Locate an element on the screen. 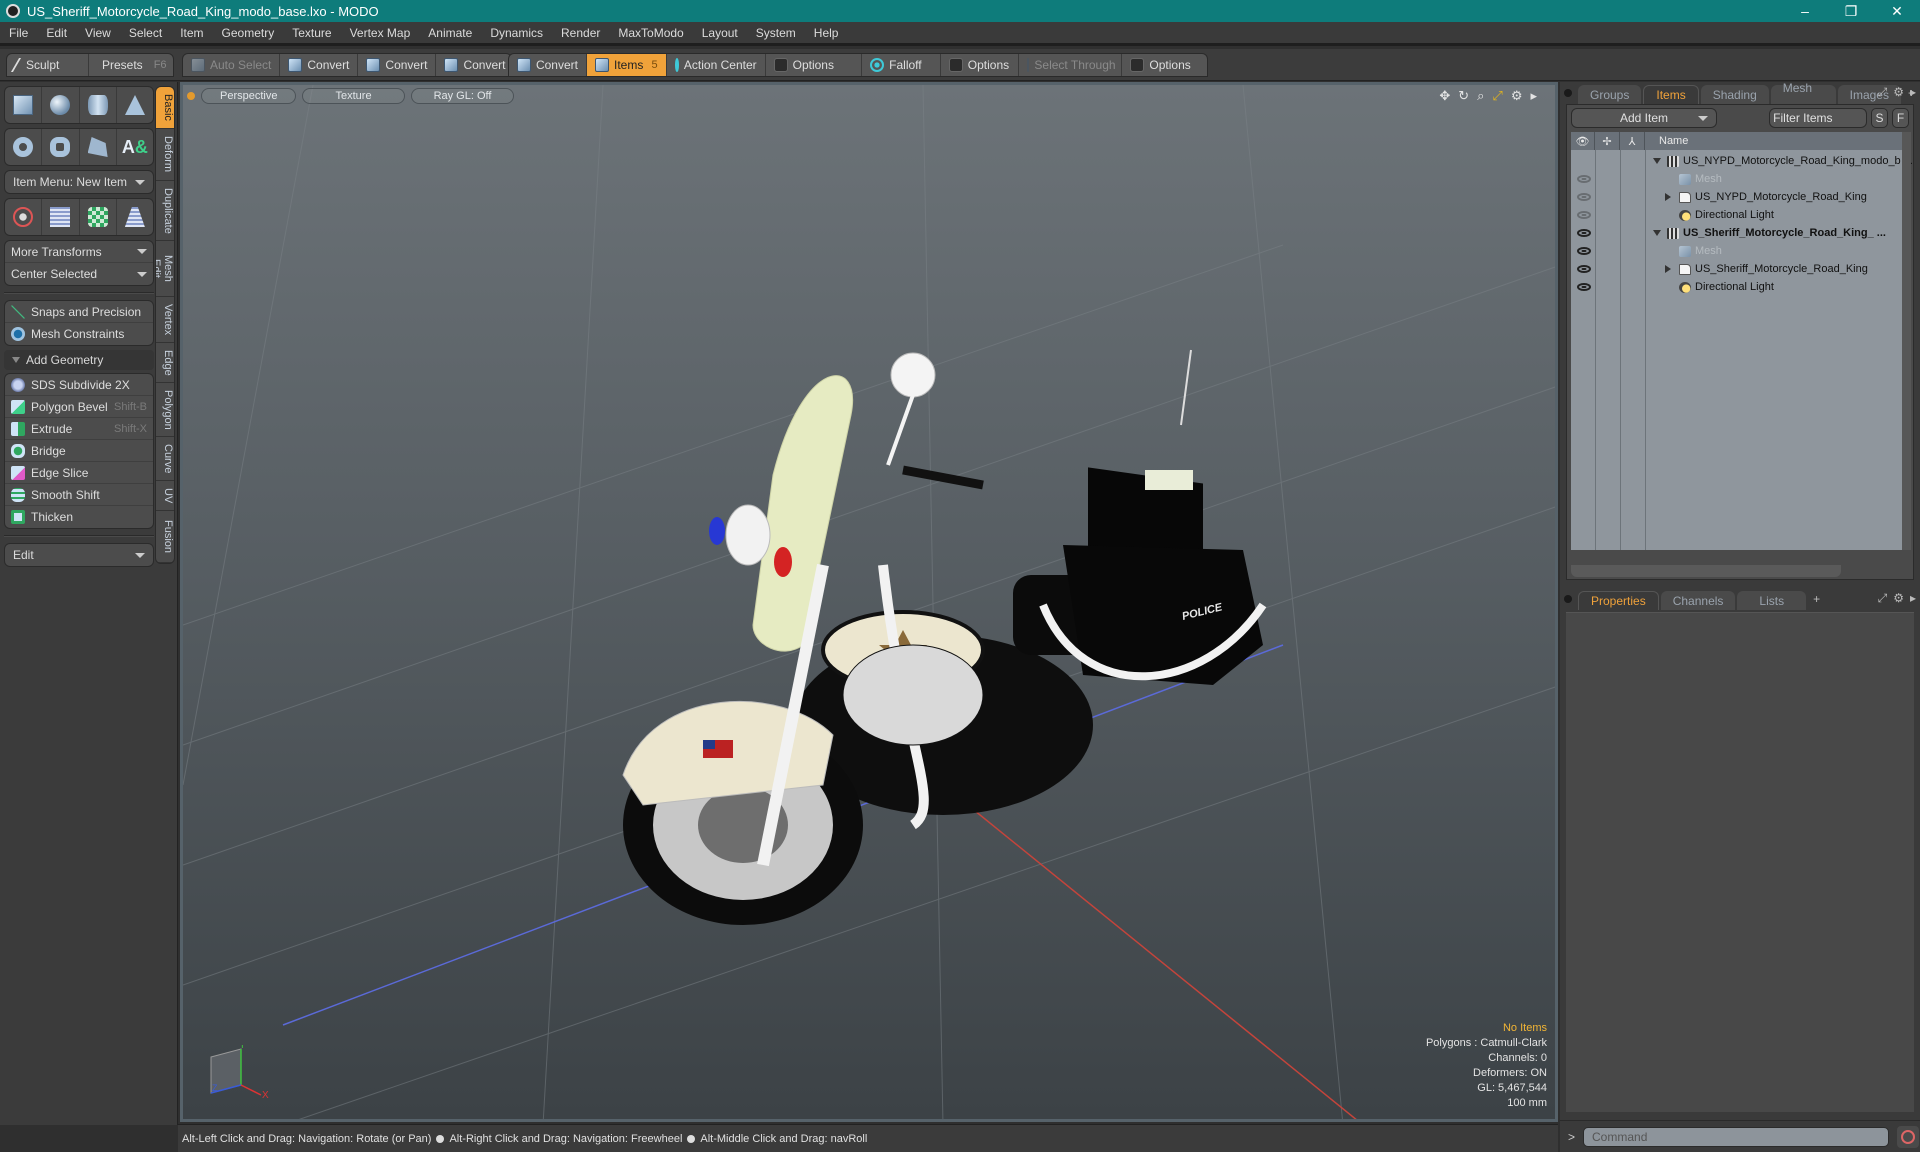 The height and width of the screenshot is (1152, 1920). command-input: Command is located at coordinates (1736, 1136).